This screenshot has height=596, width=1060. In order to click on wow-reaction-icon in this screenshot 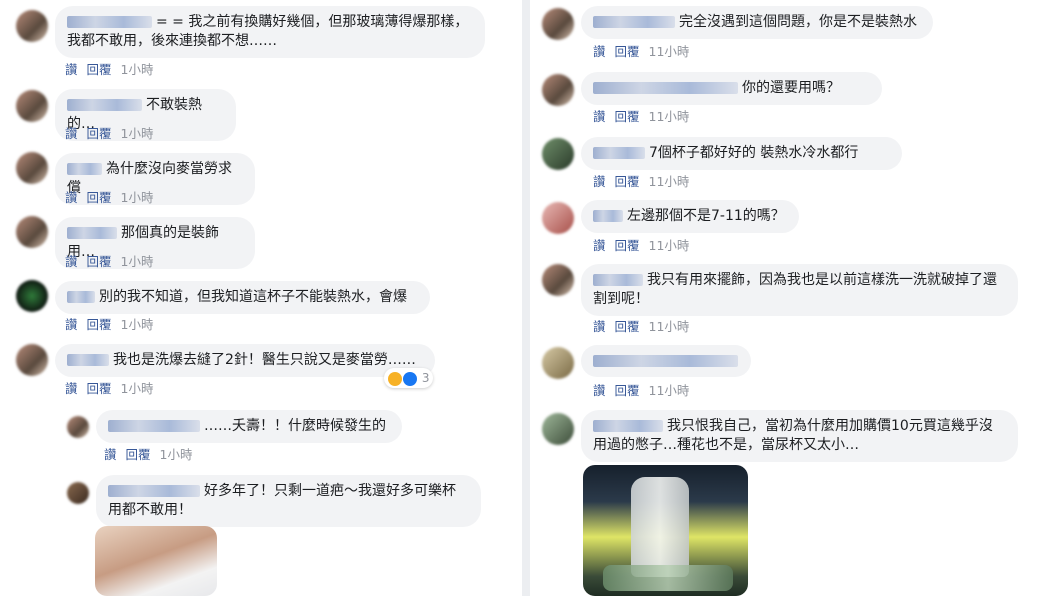, I will do `click(395, 378)`.